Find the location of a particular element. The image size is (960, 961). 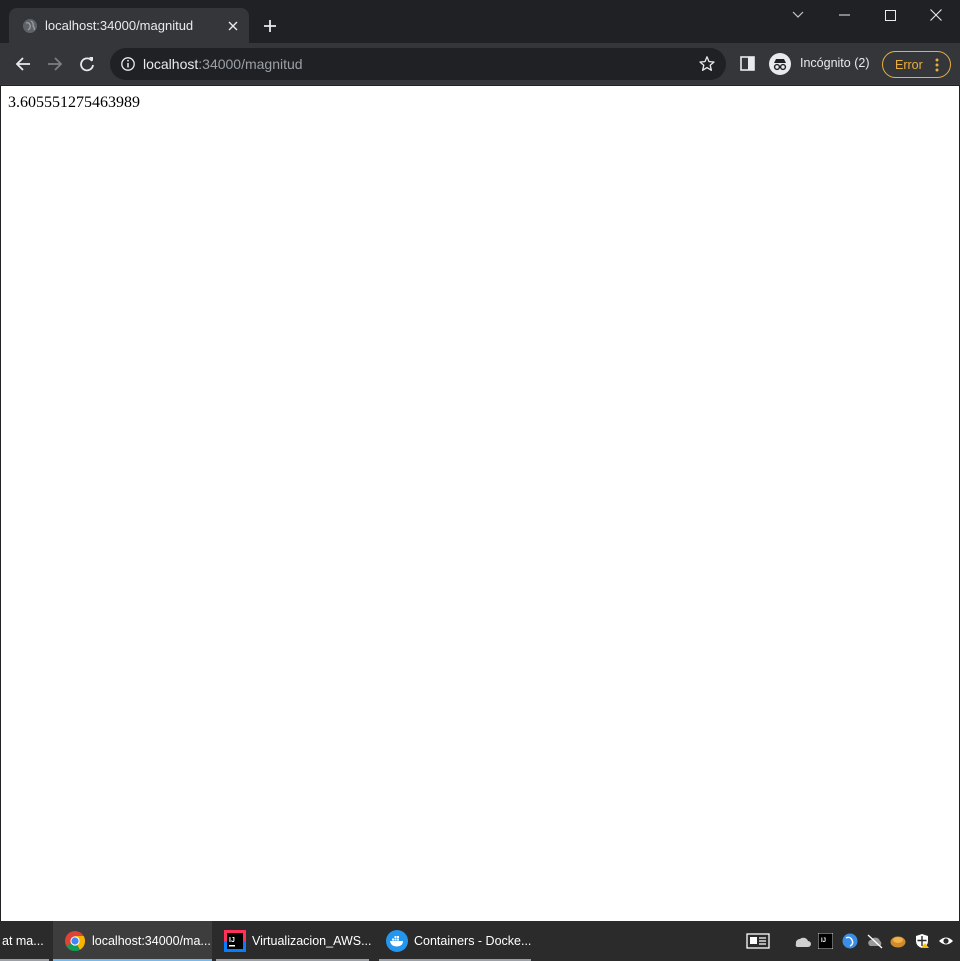

intellij-tray-icon: IJ is located at coordinates (825, 941).